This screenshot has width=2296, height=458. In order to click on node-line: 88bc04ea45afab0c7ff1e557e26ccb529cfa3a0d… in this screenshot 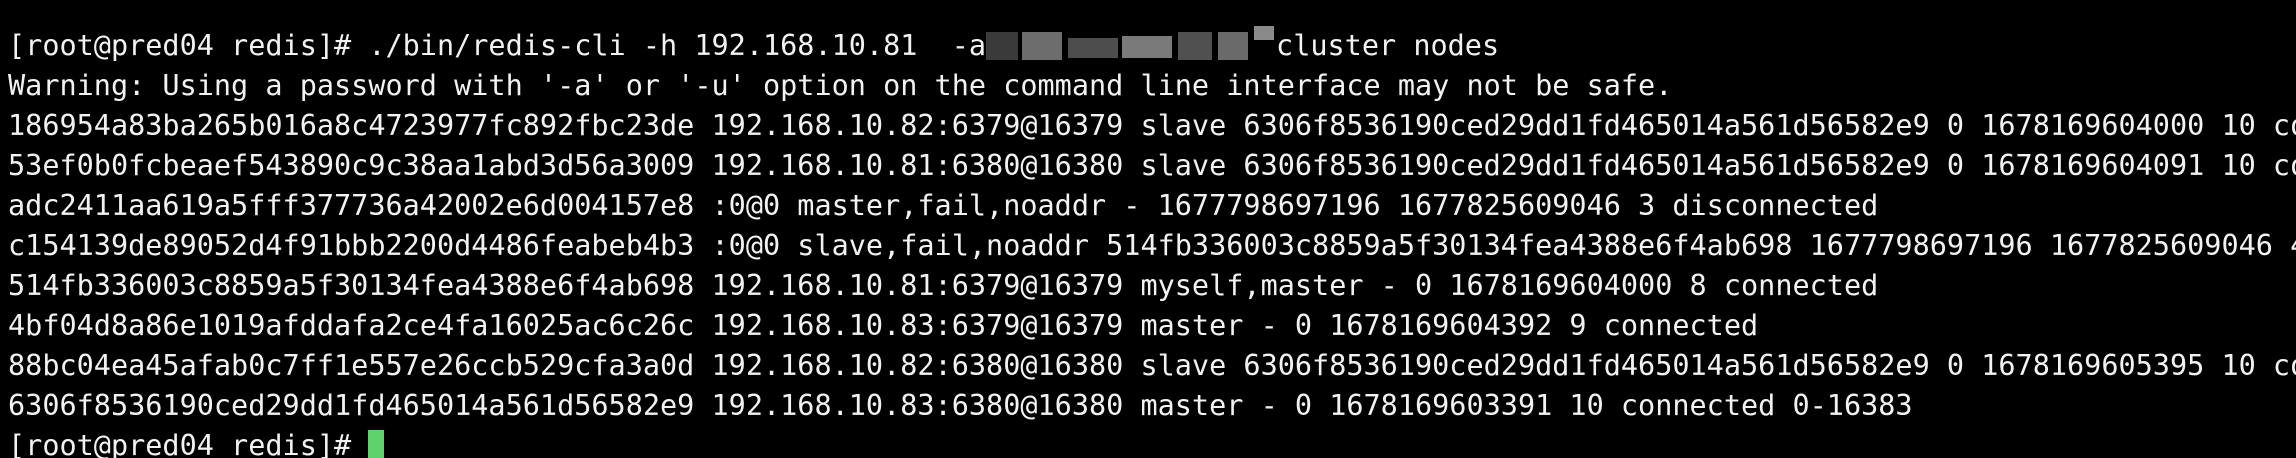, I will do `click(1152, 365)`.